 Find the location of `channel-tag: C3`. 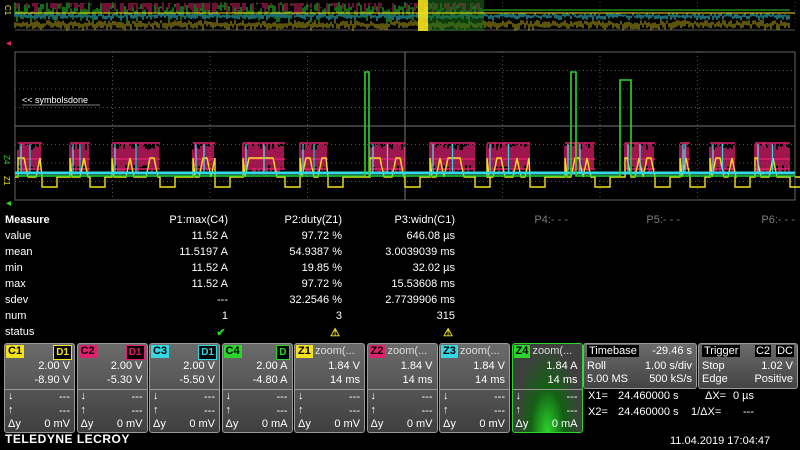

channel-tag: C3 is located at coordinates (160, 351).